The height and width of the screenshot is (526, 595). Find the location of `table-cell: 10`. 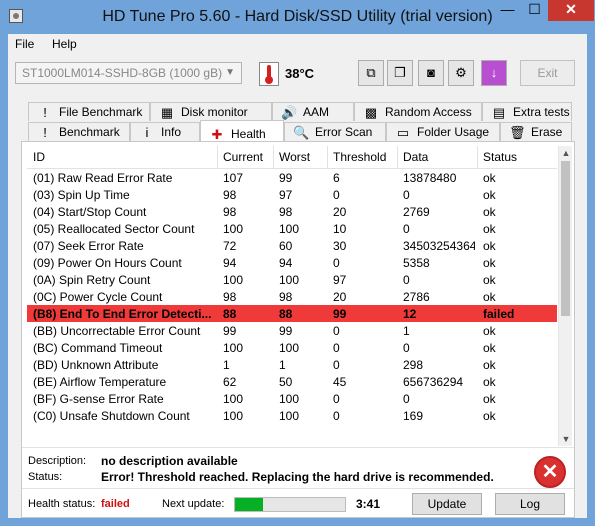

table-cell: 10 is located at coordinates (340, 229).